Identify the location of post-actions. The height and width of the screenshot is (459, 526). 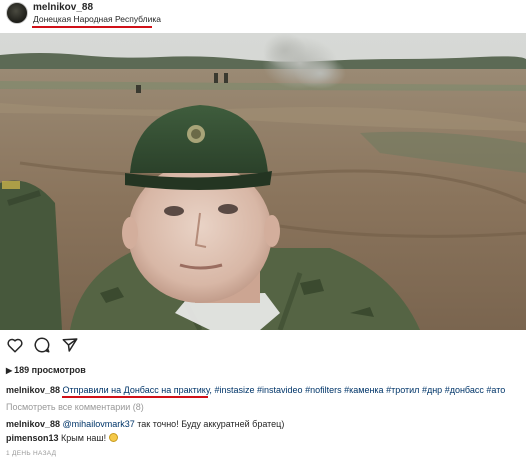
(263, 346).